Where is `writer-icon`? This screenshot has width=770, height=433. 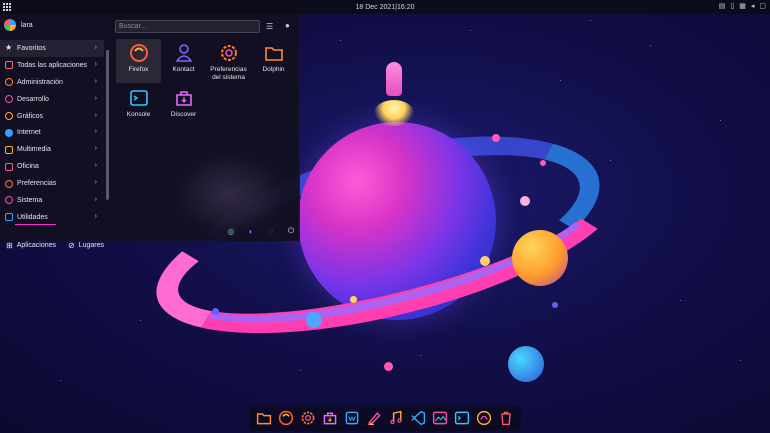 writer-icon is located at coordinates (352, 418).